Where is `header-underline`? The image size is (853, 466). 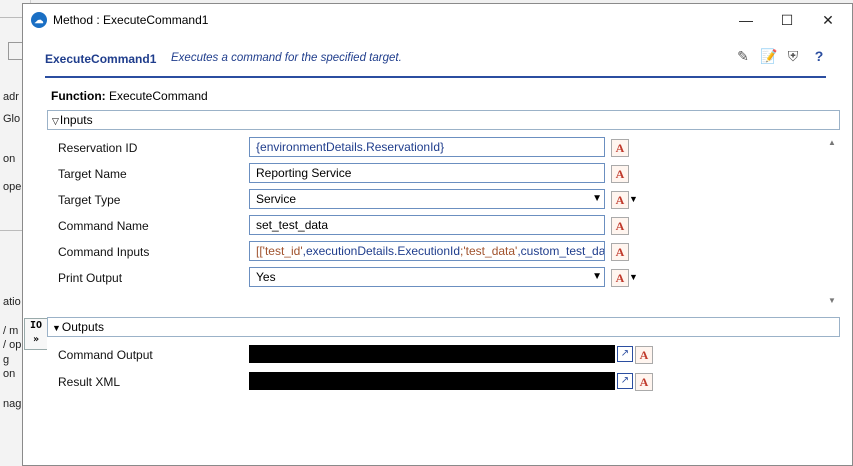
header-underline is located at coordinates (435, 77).